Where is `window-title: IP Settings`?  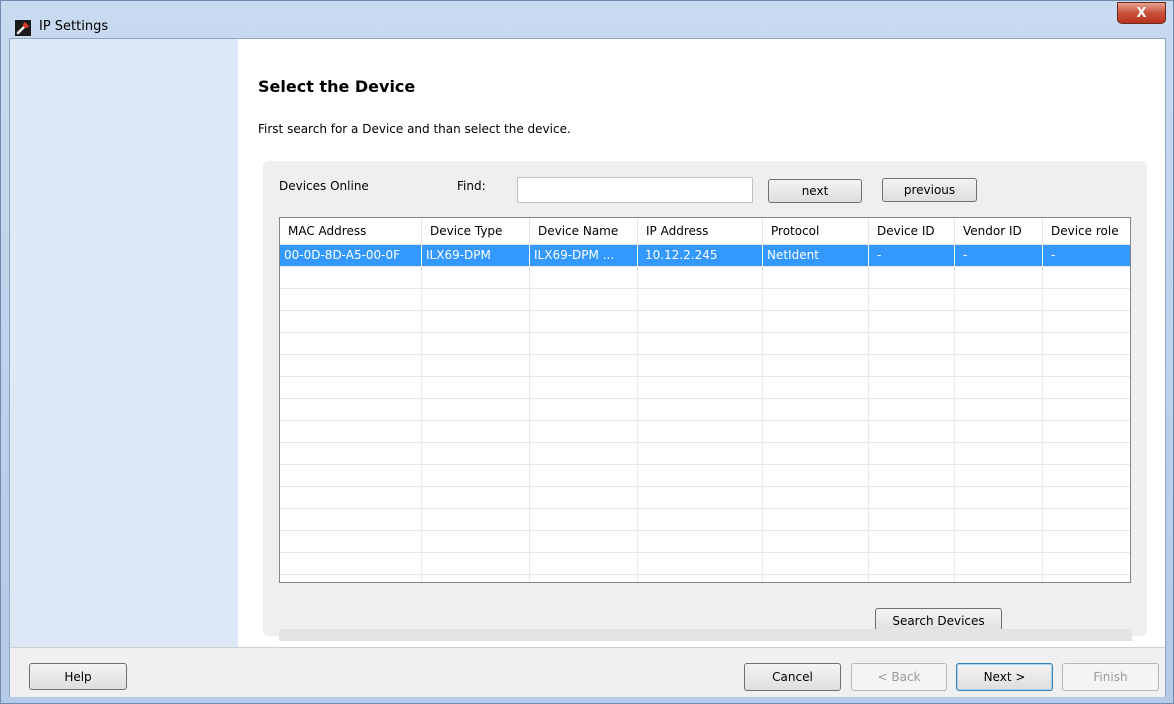 window-title: IP Settings is located at coordinates (74, 26).